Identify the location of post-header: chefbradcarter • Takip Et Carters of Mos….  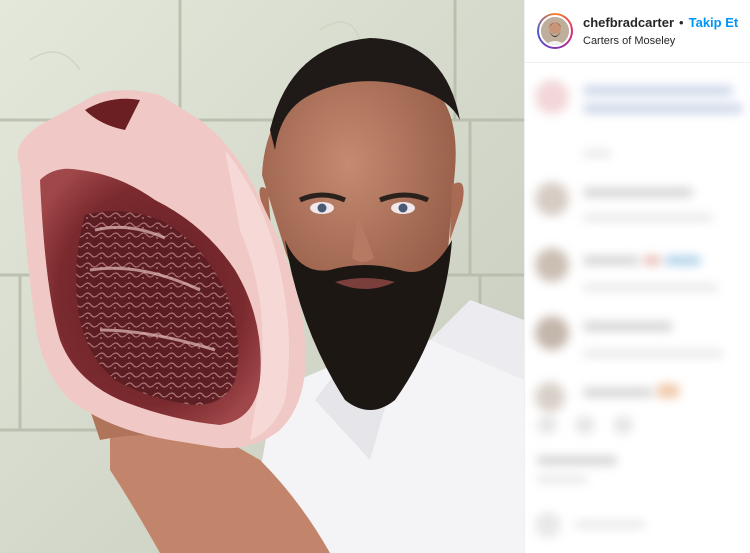
(637, 31).